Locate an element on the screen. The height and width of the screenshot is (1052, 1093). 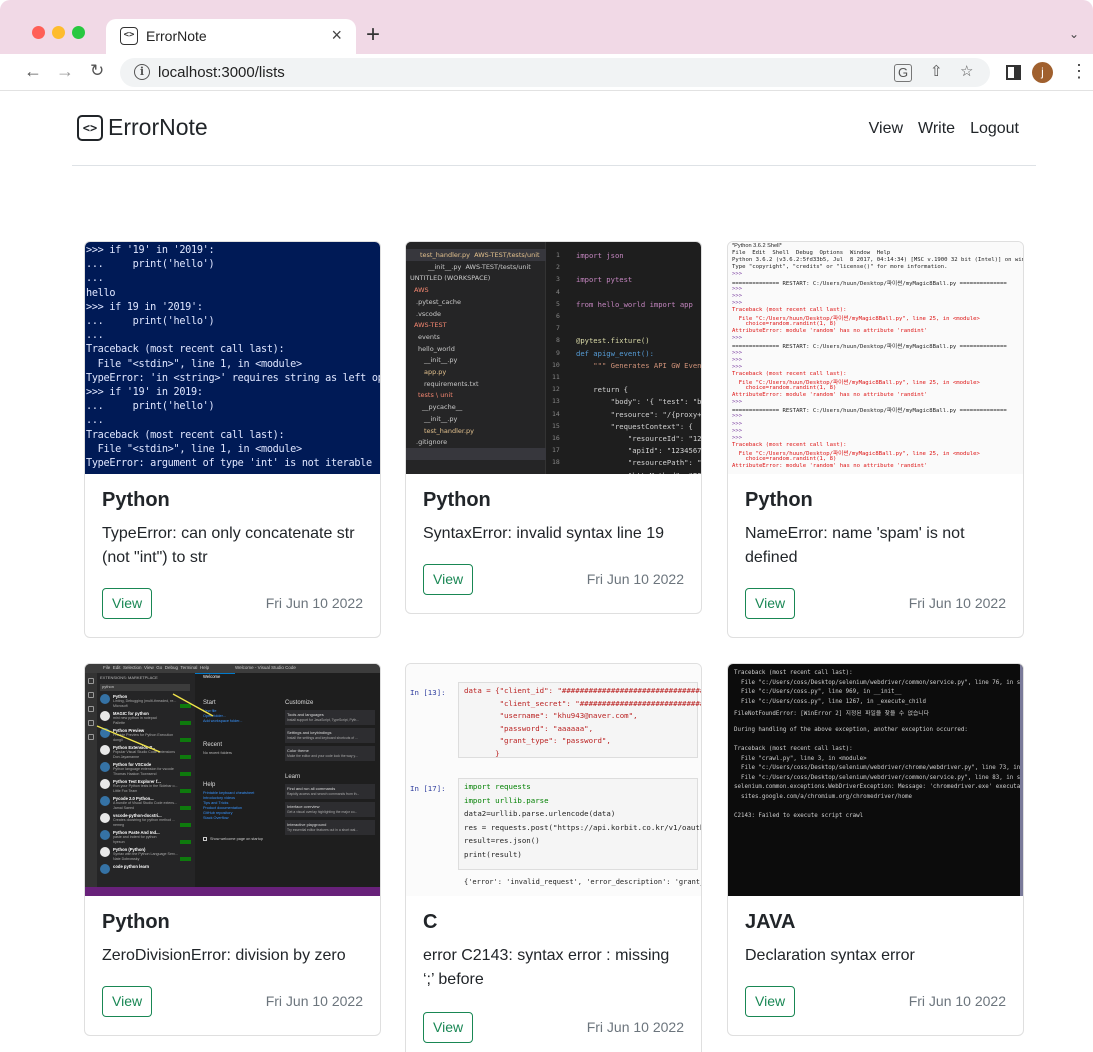
explorer-item: tests \ unit is located at coordinates (435, 395).